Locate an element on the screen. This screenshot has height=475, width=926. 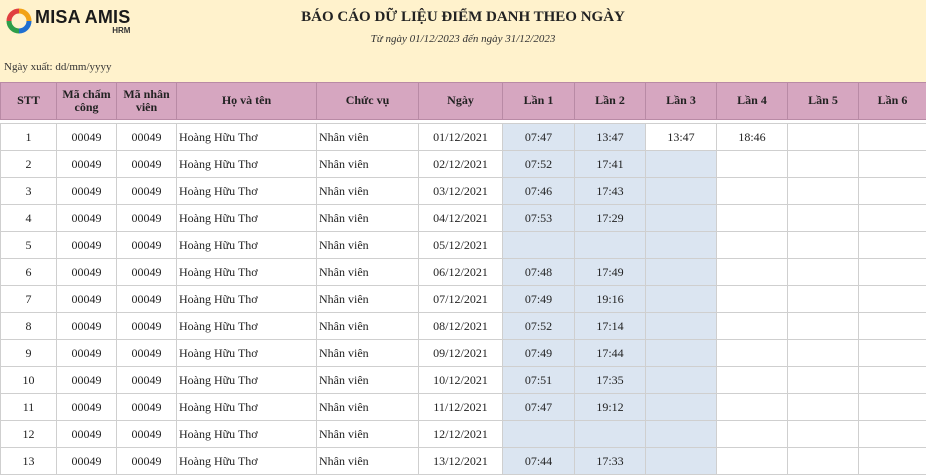
report-title: BÁO CÁO DỮ LIỆU ĐIỂM DANH THEO NGÀY is located at coordinates (463, 17).